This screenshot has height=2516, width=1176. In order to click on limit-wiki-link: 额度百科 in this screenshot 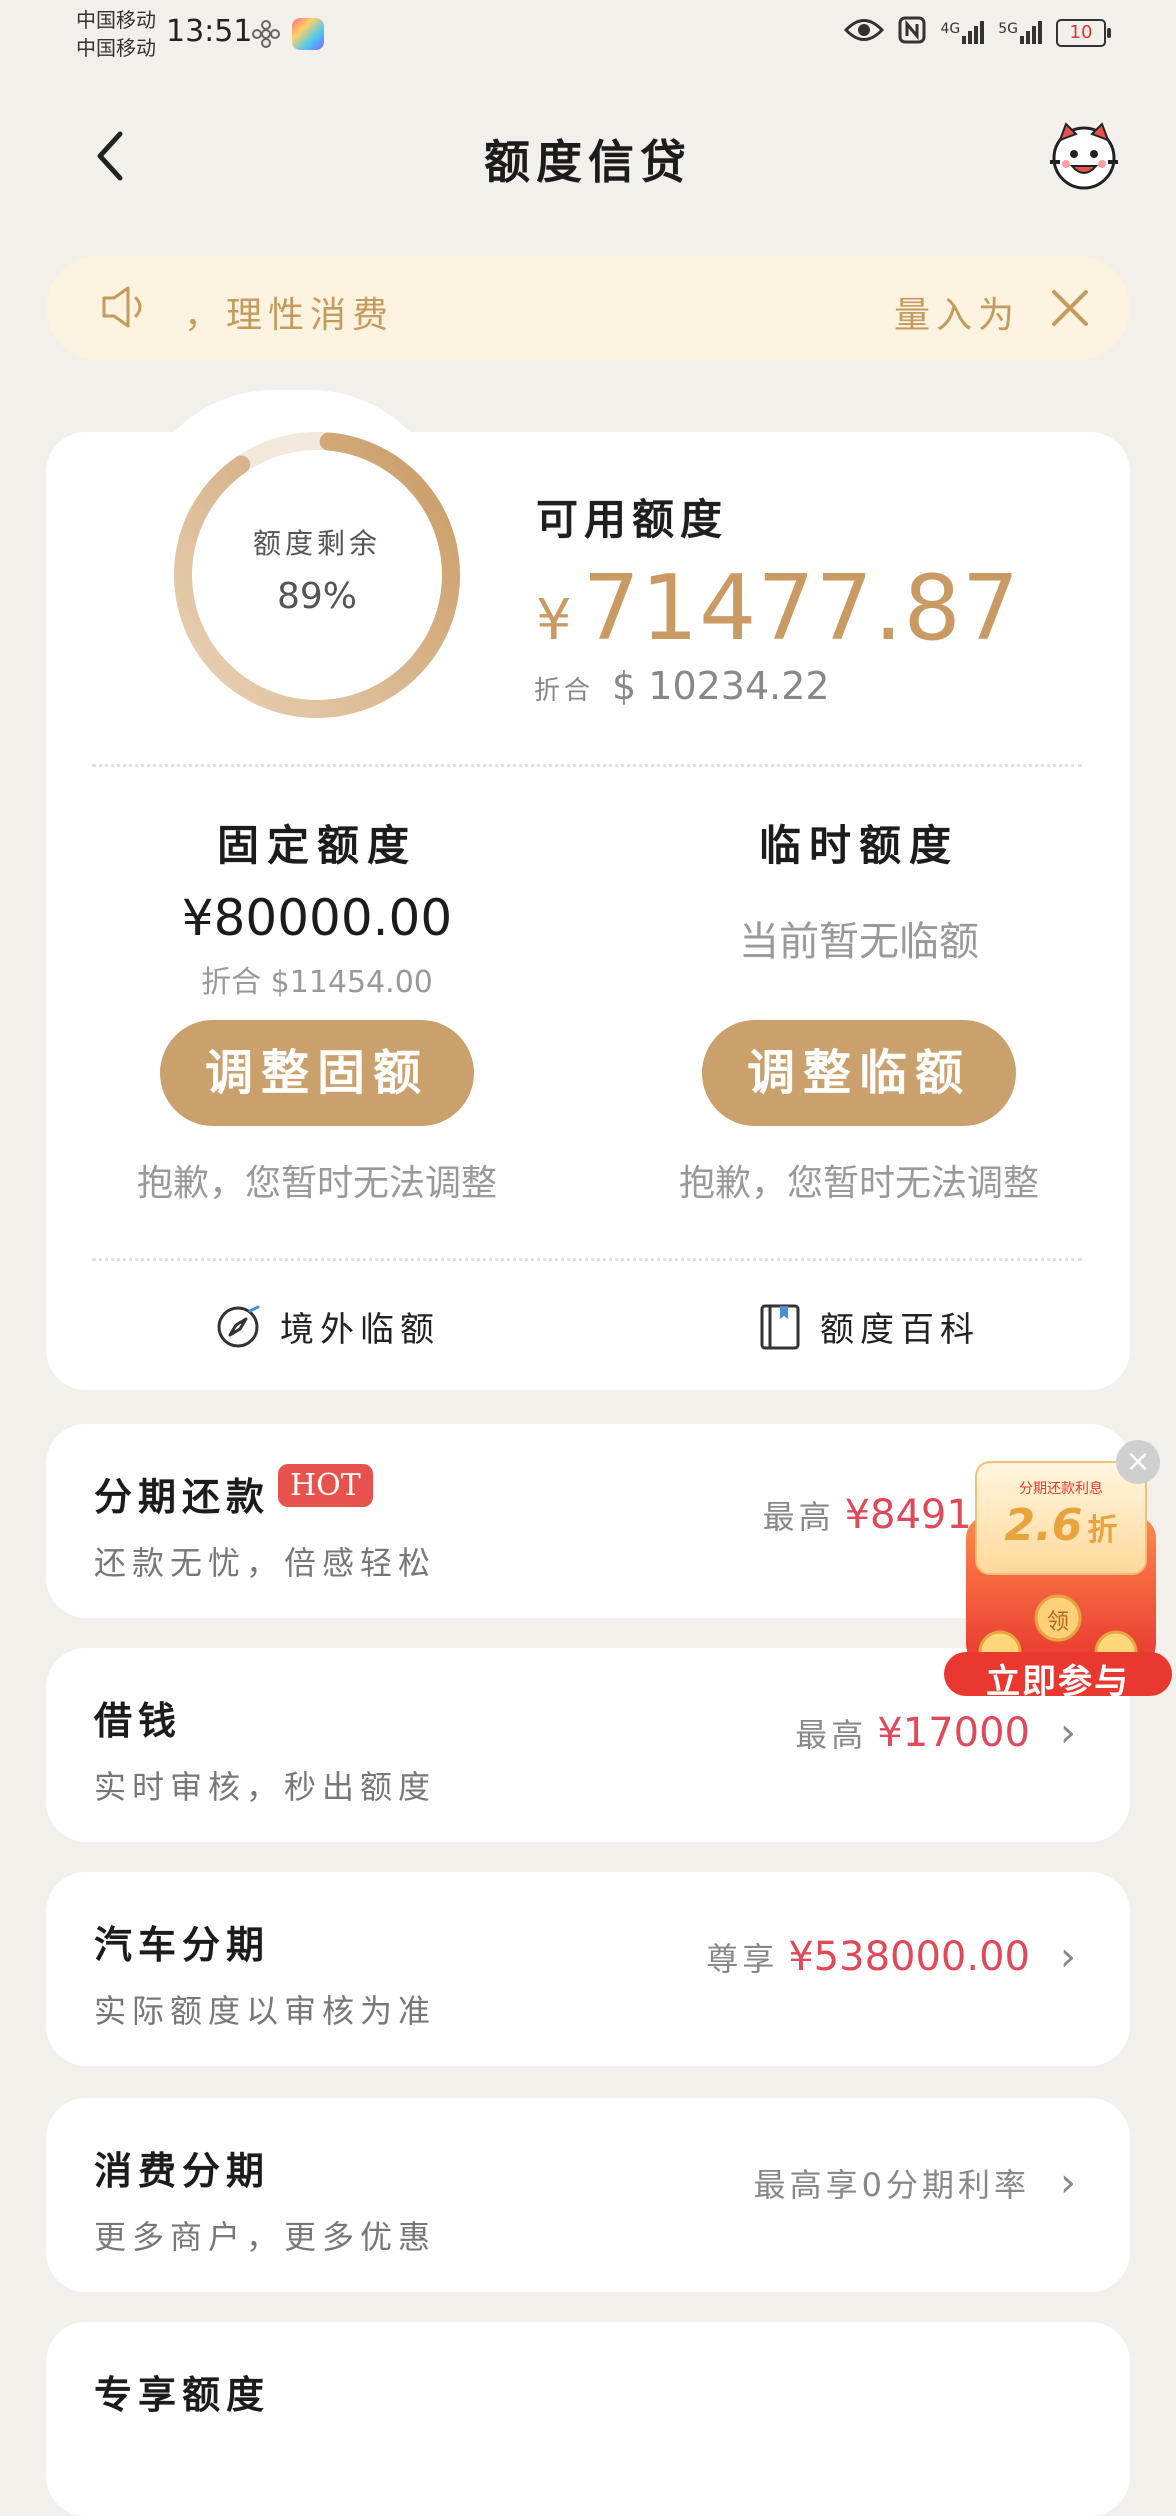, I will do `click(869, 1326)`.